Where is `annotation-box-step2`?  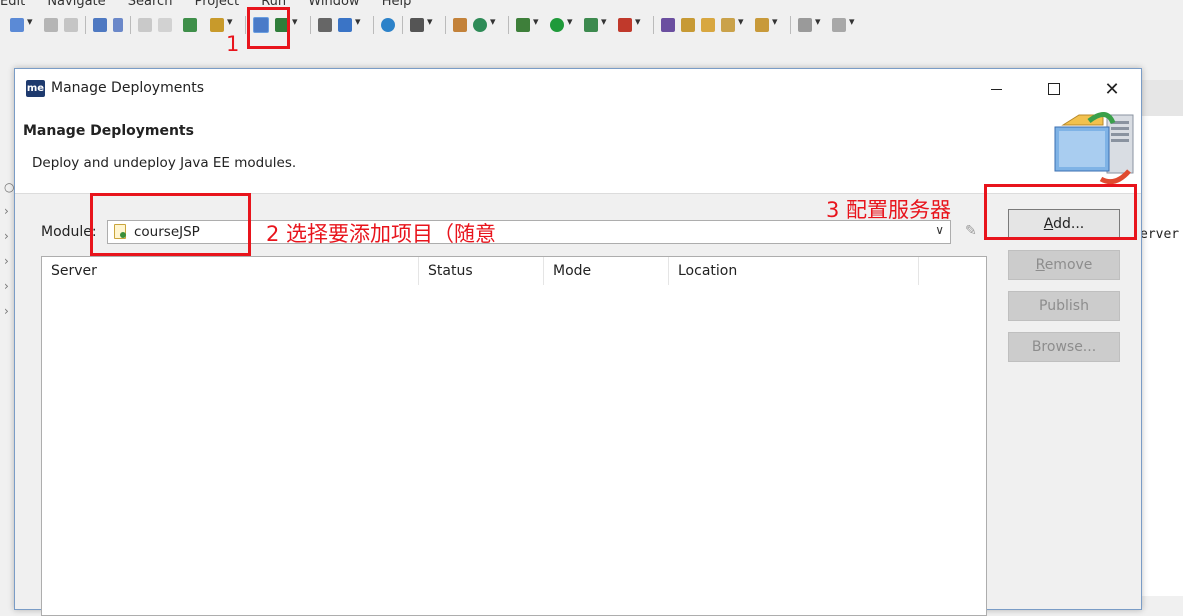
annotation-box-step2 is located at coordinates (170, 224).